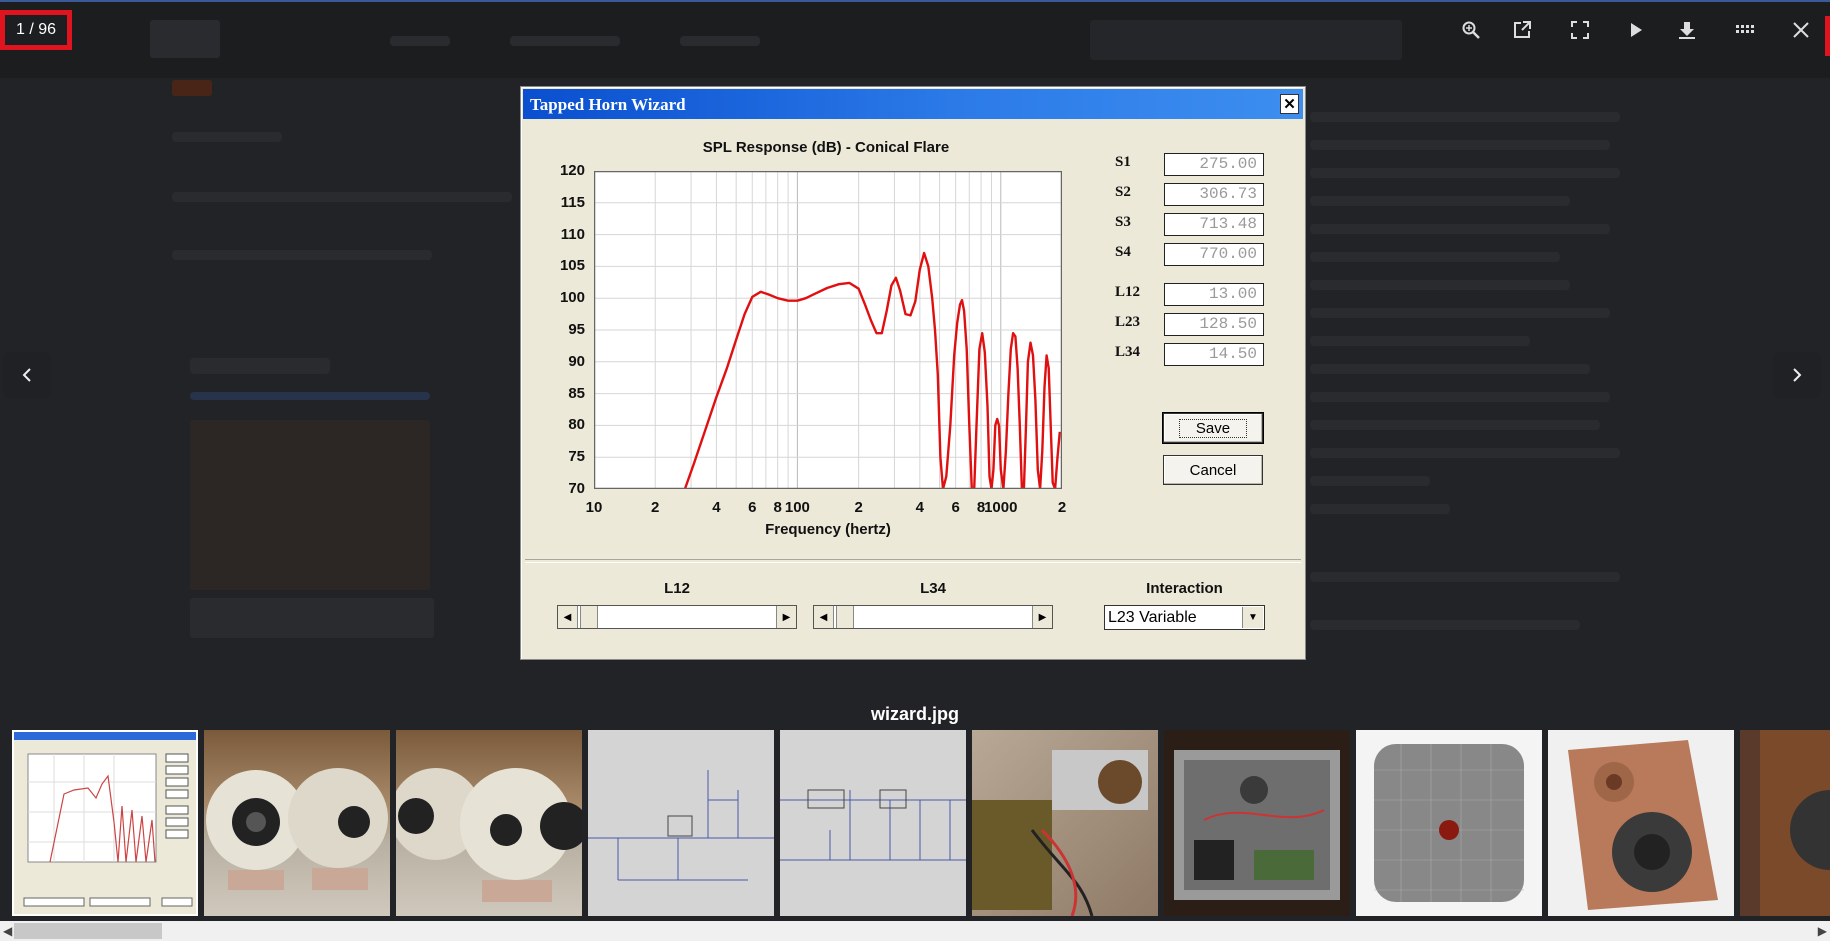  Describe the element at coordinates (105, 819) in the screenshot. I see `thumbnail-chart-preview` at that location.